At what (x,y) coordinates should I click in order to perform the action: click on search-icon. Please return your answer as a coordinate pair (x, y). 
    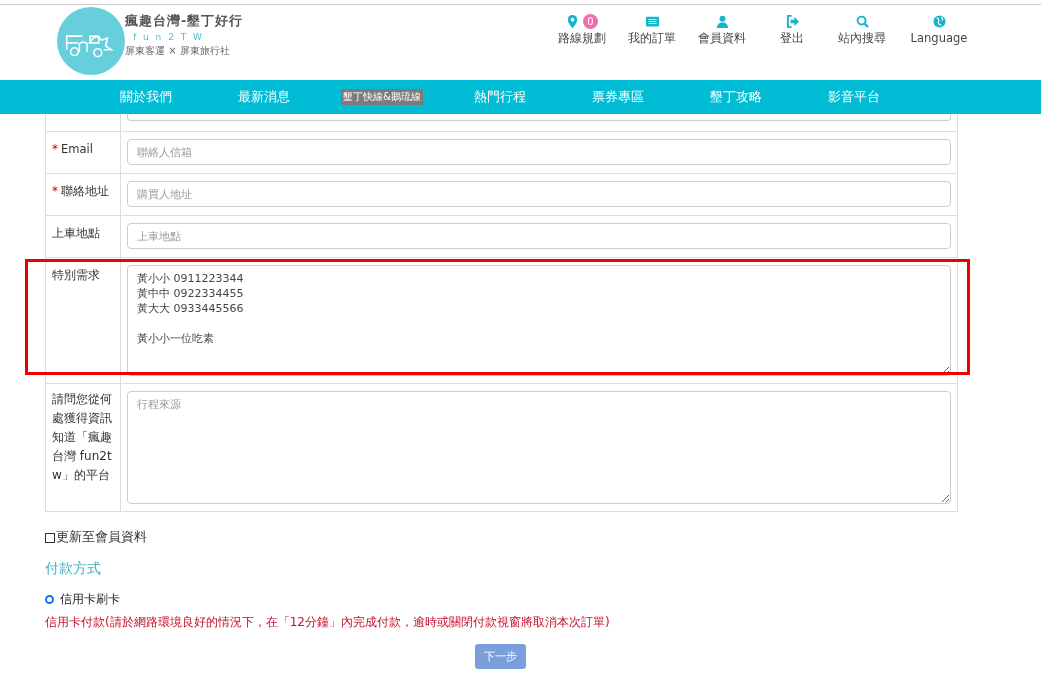
    Looking at the image, I should click on (862, 21).